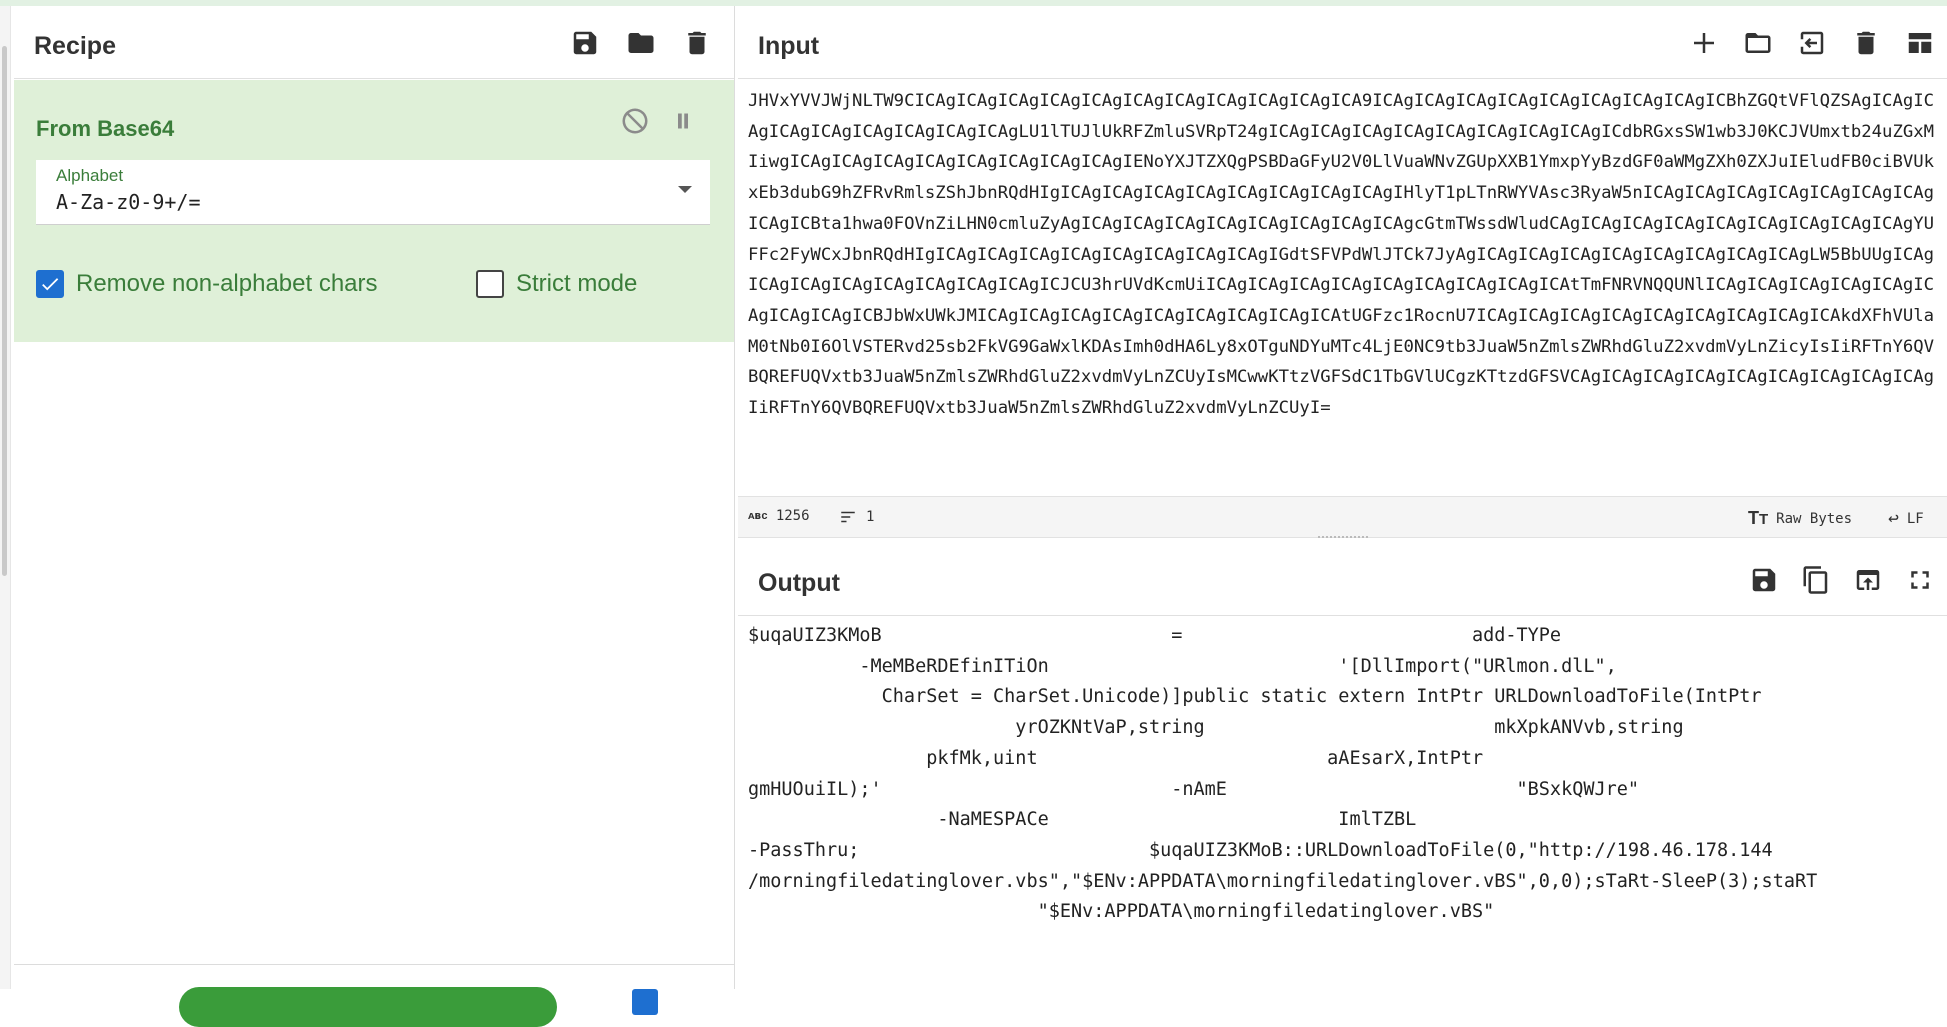 The image size is (1947, 1027). What do you see at coordinates (105, 128) in the screenshot?
I see `operation-name: From Base64` at bounding box center [105, 128].